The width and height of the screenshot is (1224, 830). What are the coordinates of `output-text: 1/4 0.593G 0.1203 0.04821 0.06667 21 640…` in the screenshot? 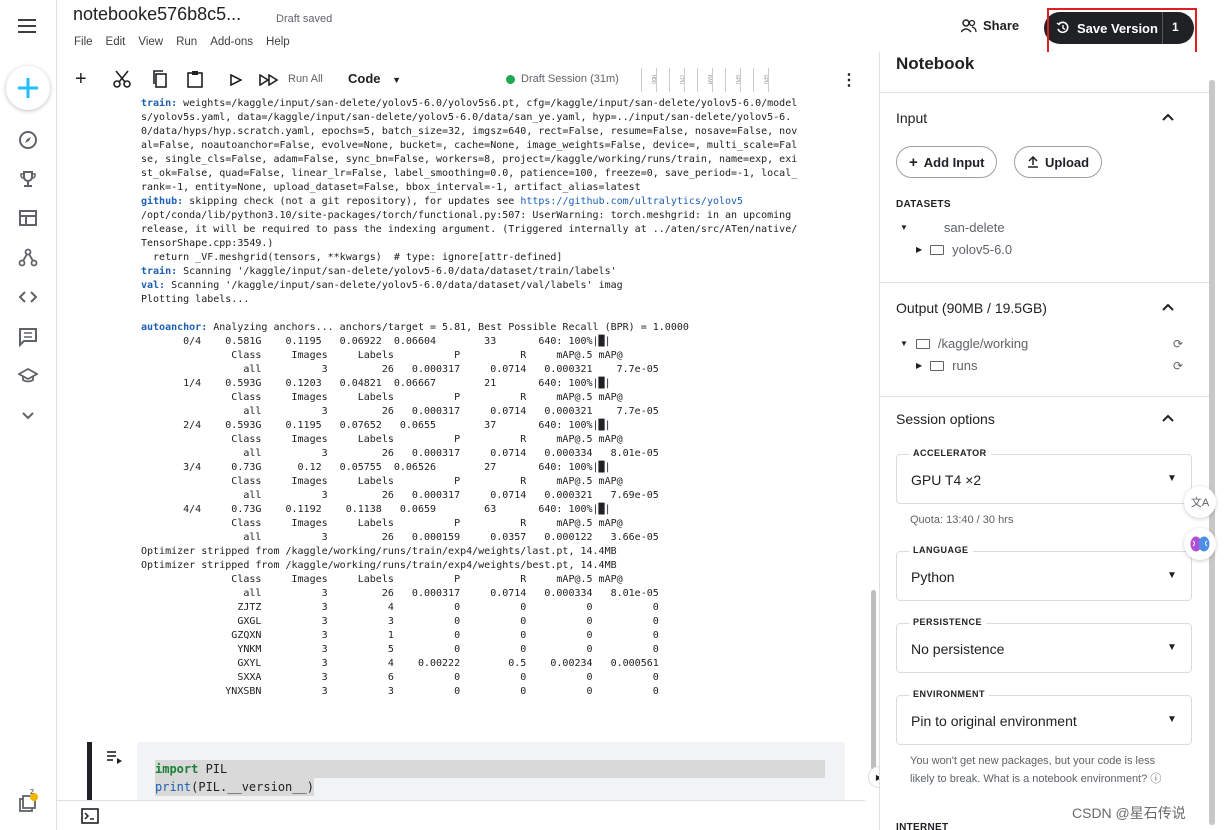 It's located at (376, 383).